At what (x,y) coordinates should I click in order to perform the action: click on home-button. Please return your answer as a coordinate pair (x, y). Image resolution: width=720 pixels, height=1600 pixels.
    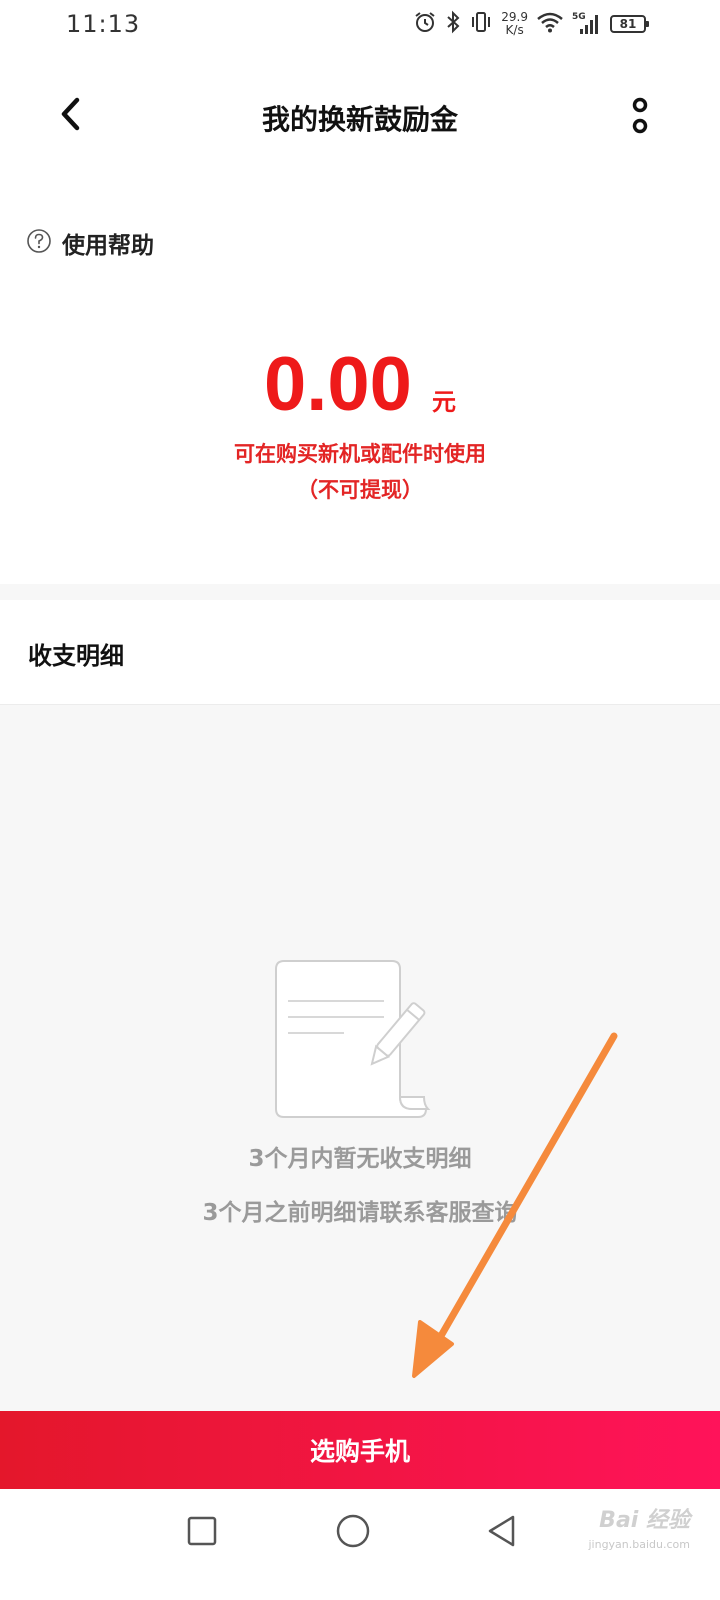
    Looking at the image, I should click on (353, 1533).